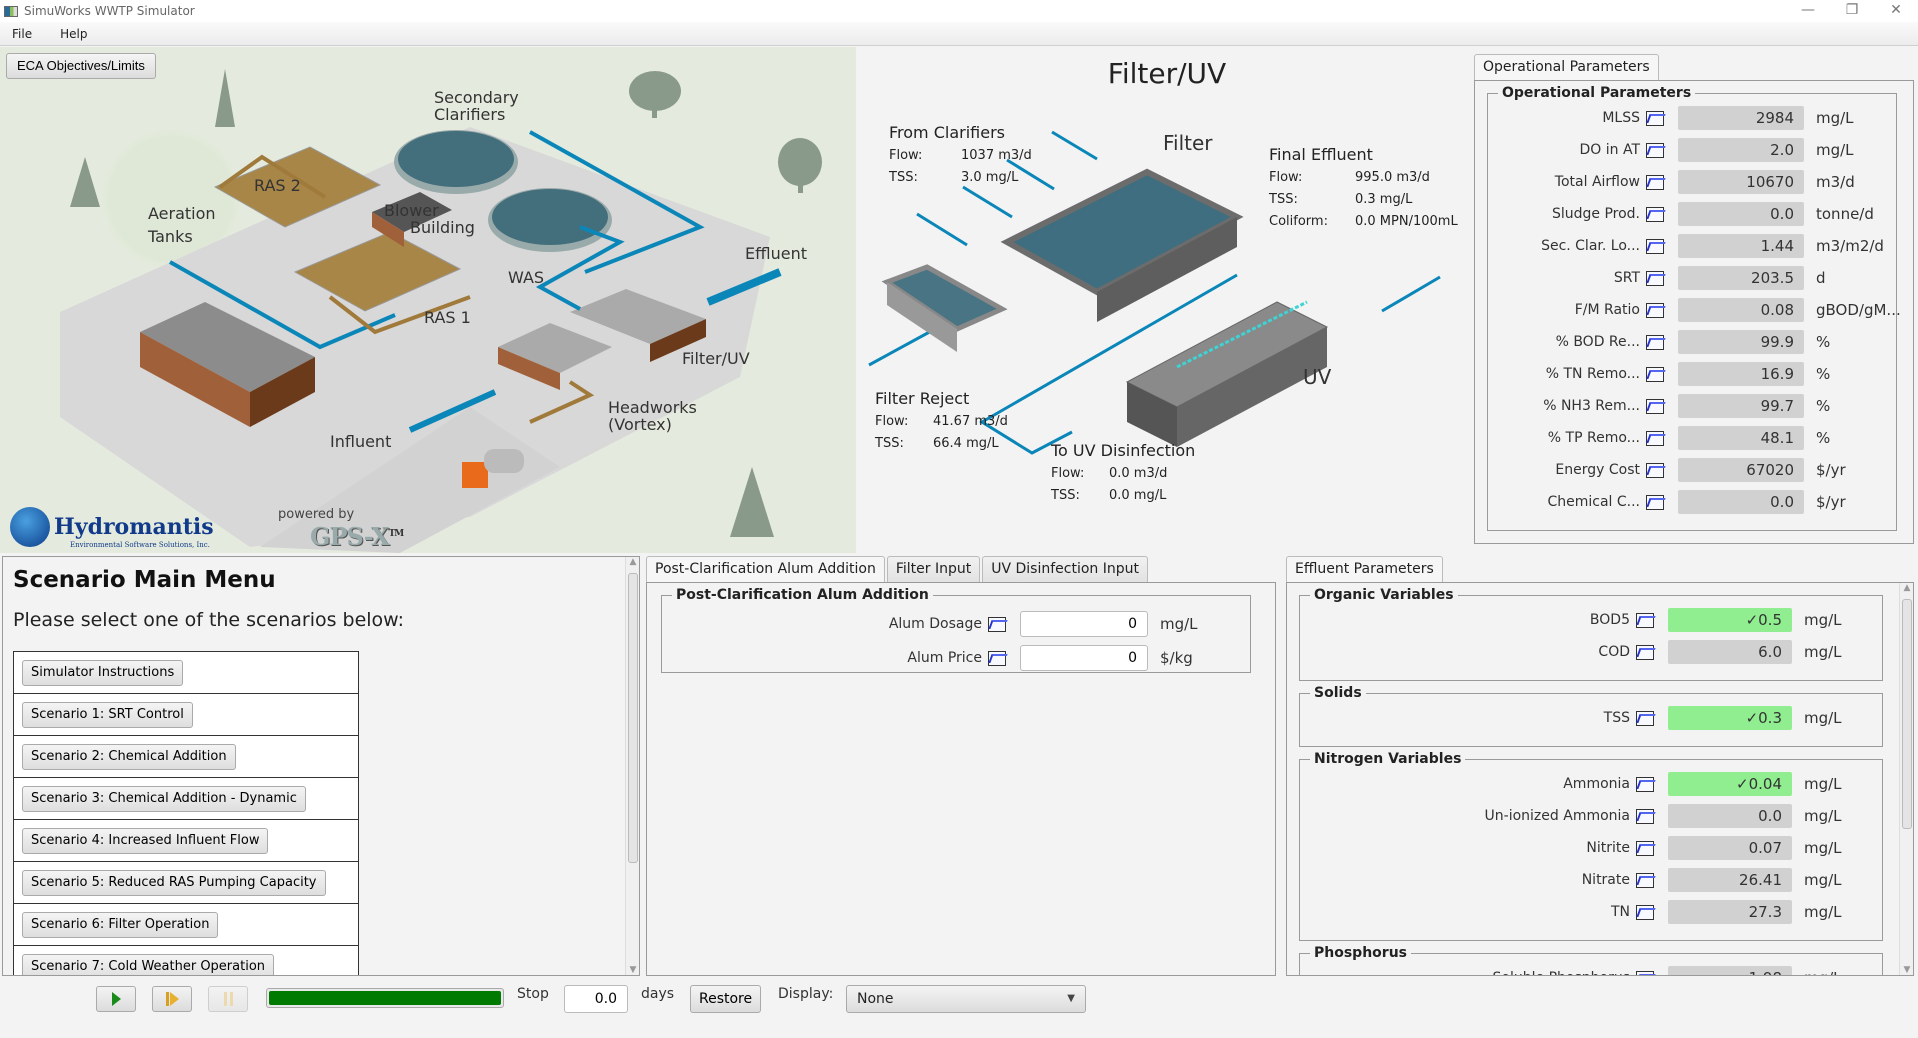  I want to click on scenario-button: Scenario 4: Increased Influent Flow, so click(145, 840).